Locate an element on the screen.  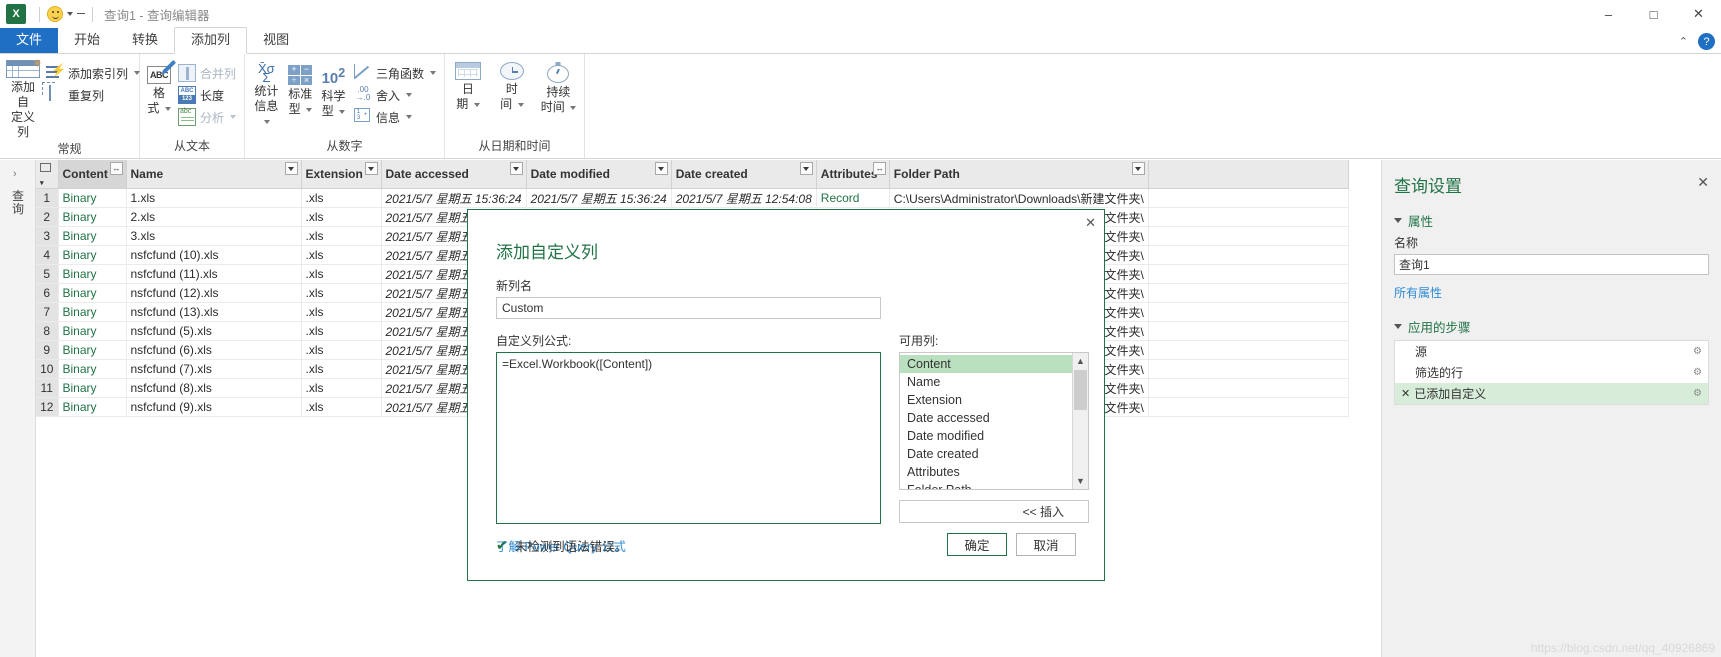
available-column-item: Date accessed is located at coordinates (994, 418).